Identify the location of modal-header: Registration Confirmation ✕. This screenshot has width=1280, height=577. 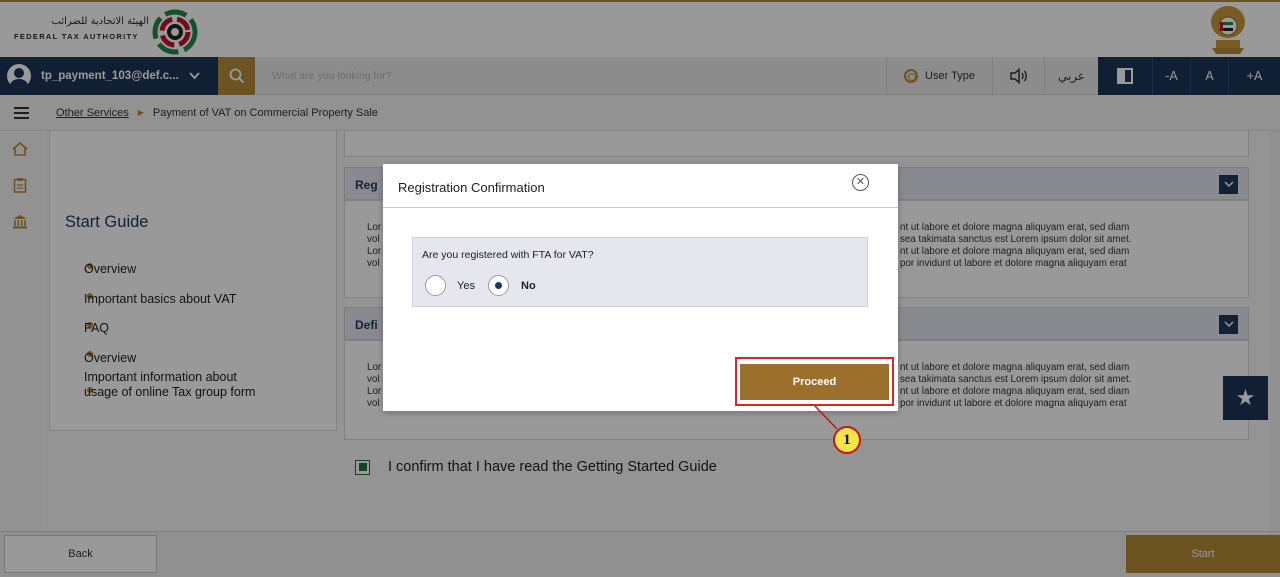
(640, 186).